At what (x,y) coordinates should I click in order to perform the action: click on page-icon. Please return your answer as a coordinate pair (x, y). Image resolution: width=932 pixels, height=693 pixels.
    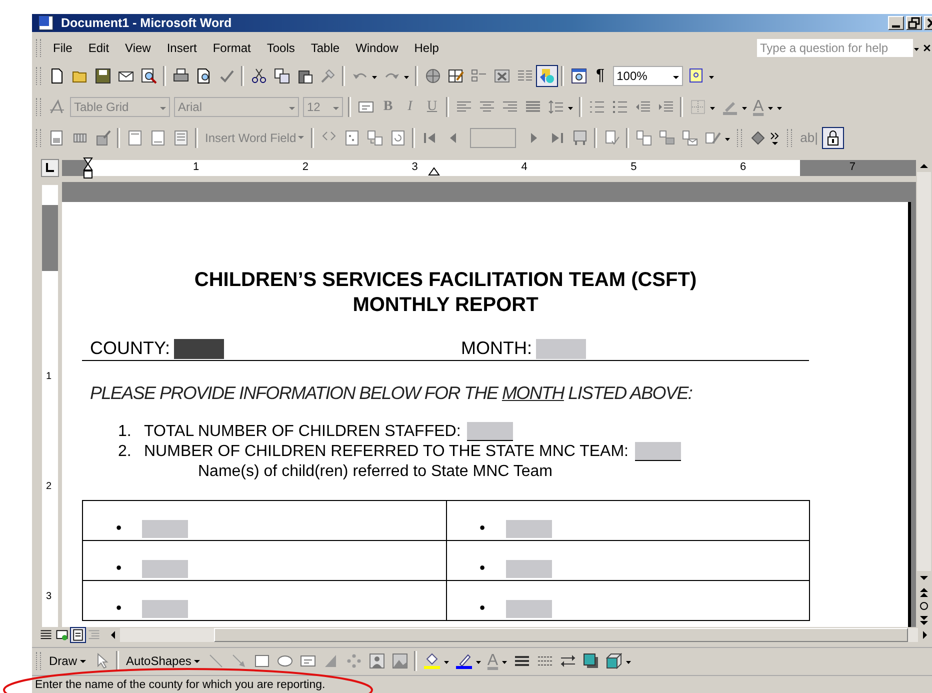
    Looking at the image, I should click on (352, 138).